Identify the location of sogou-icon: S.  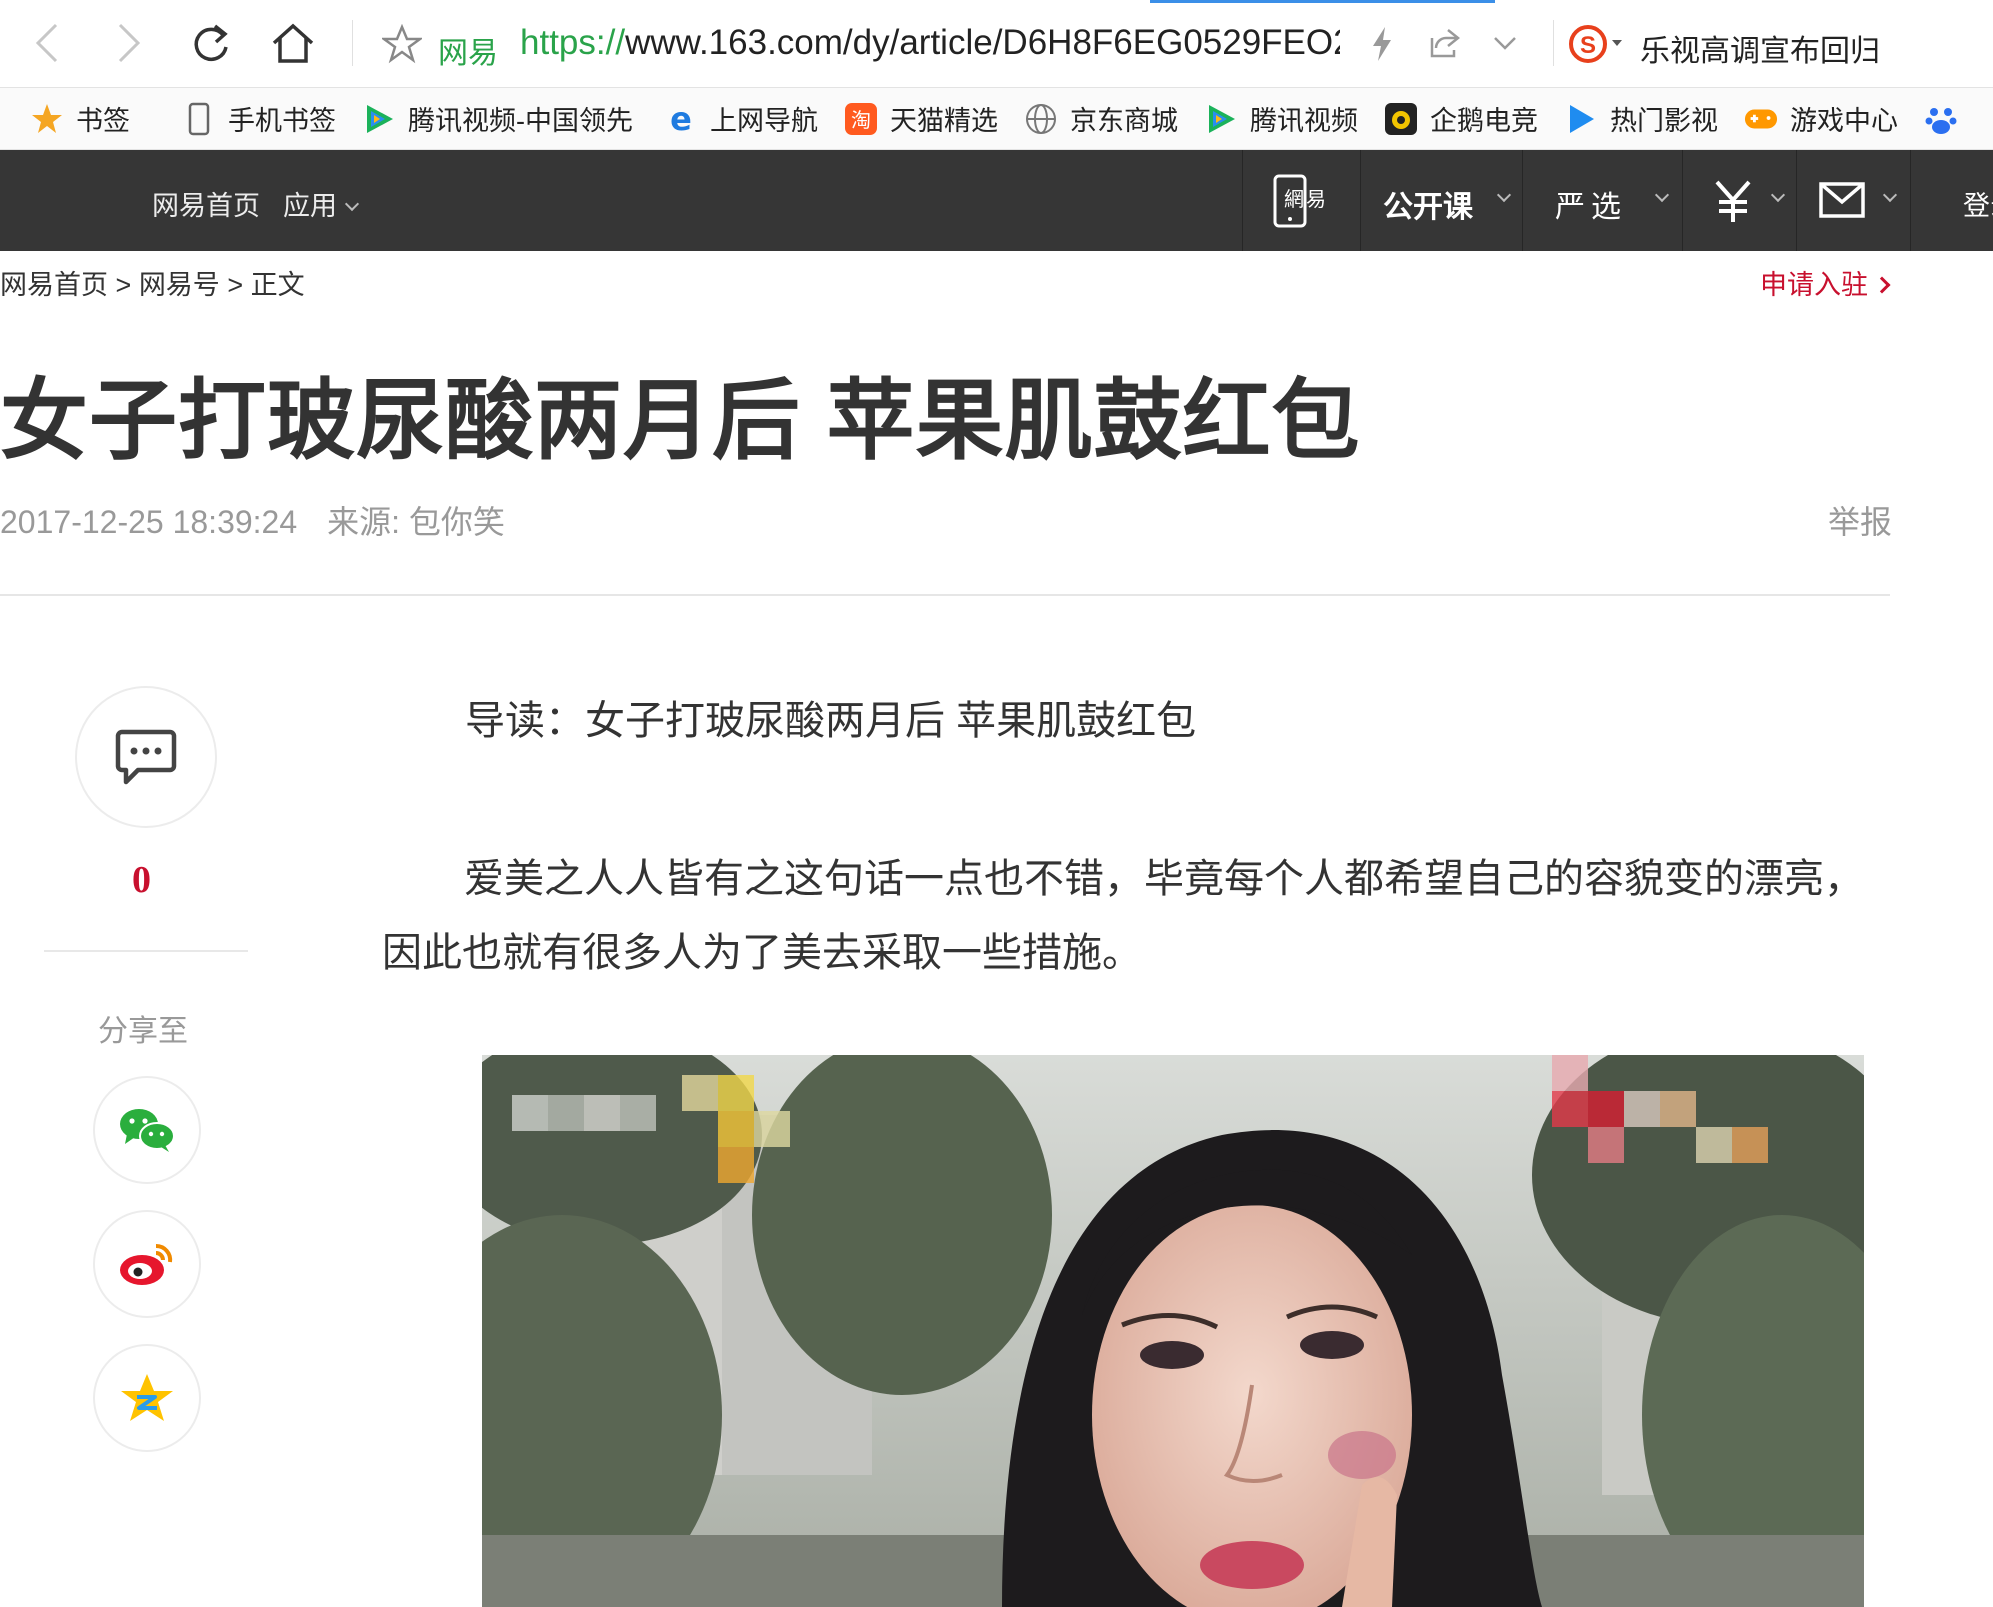
(1595, 44).